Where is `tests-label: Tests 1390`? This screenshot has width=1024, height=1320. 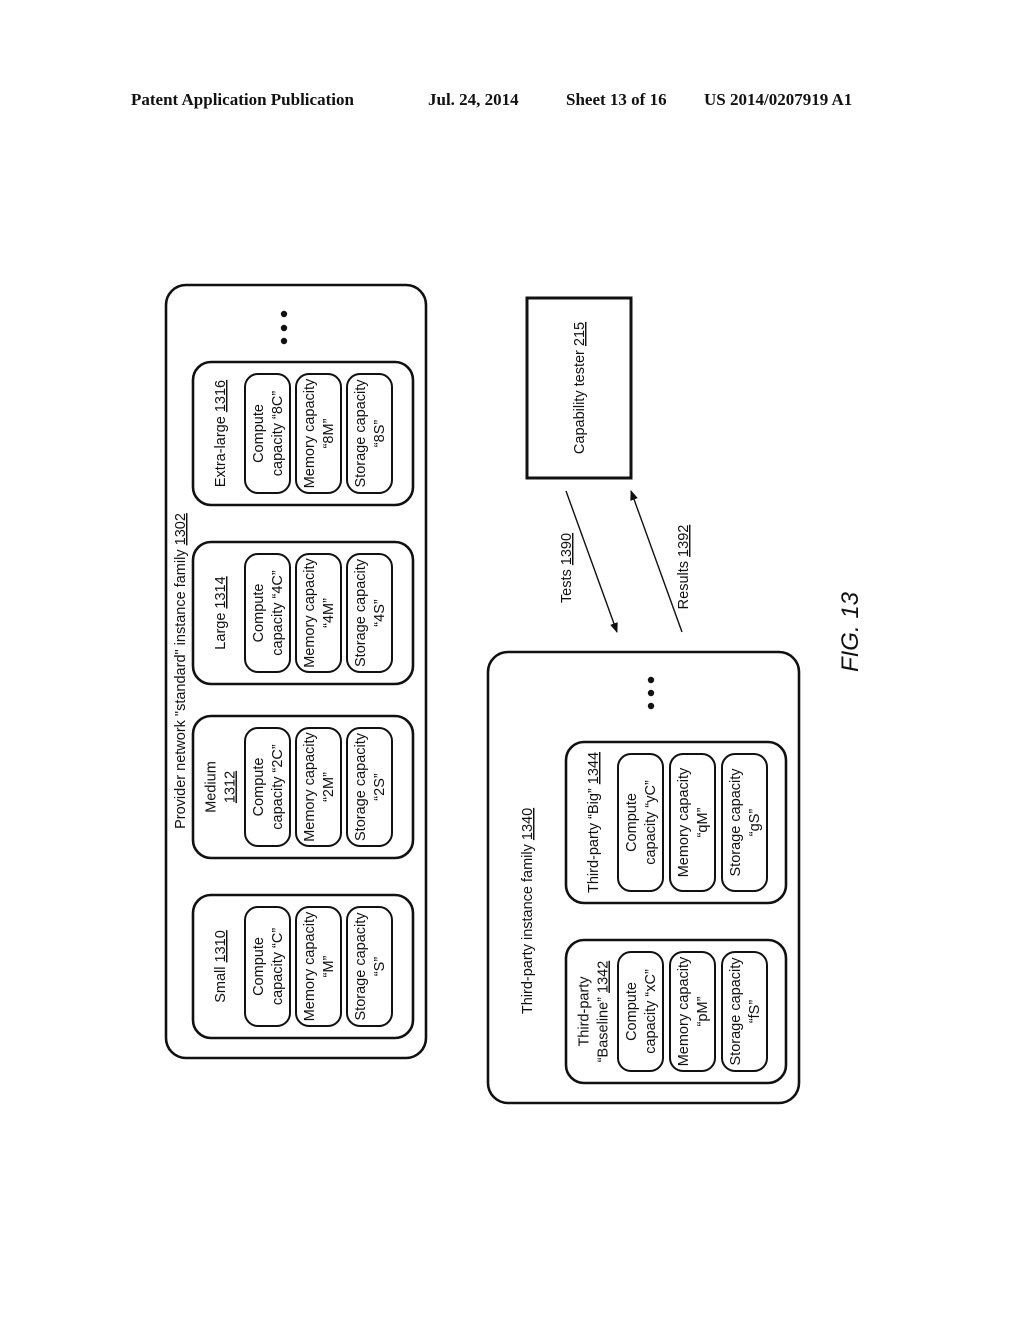 tests-label: Tests 1390 is located at coordinates (567, 568).